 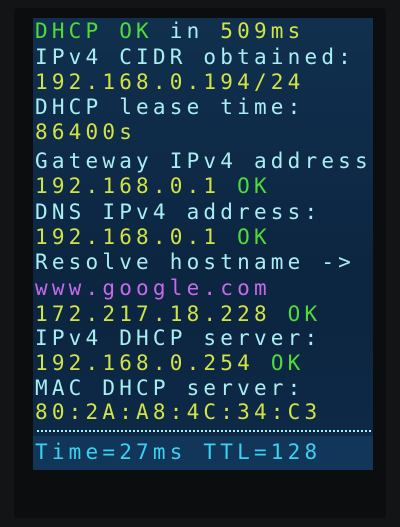 I want to click on log-line: www.google.com, so click(x=153, y=288).